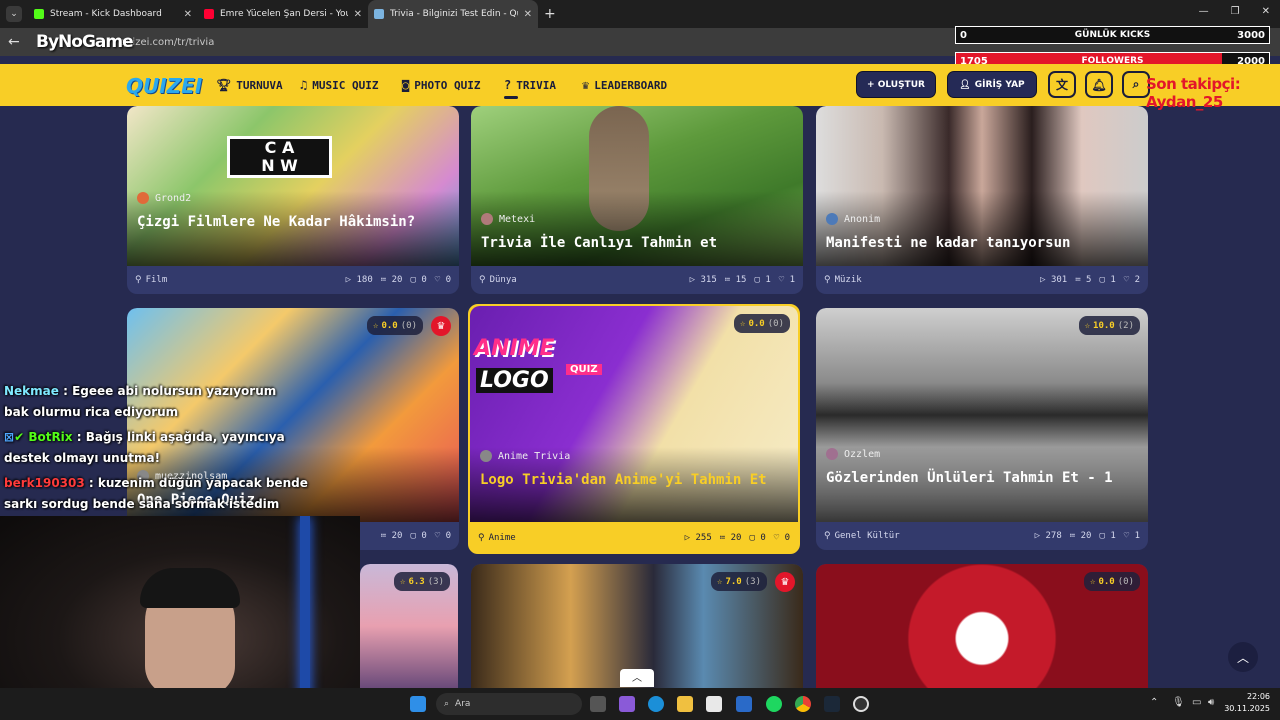 Image resolution: width=1280 pixels, height=720 pixels. Describe the element at coordinates (249, 85) in the screenshot. I see `nav-turnuva: 🏆︎ TURNUVA` at that location.